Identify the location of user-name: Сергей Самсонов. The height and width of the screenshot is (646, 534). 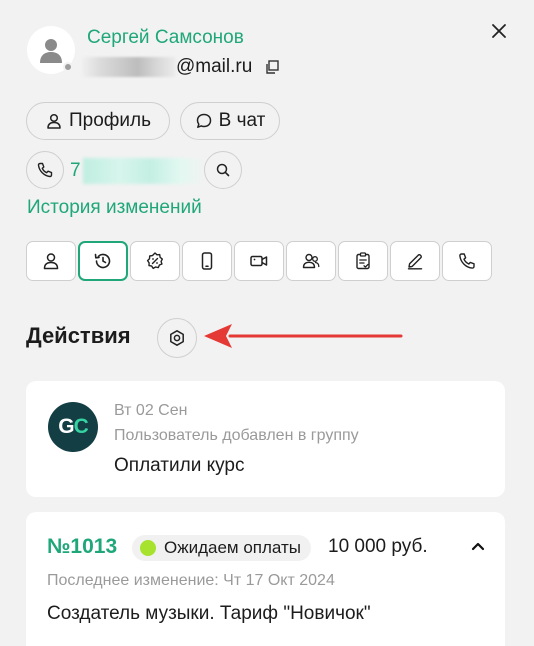
(165, 38).